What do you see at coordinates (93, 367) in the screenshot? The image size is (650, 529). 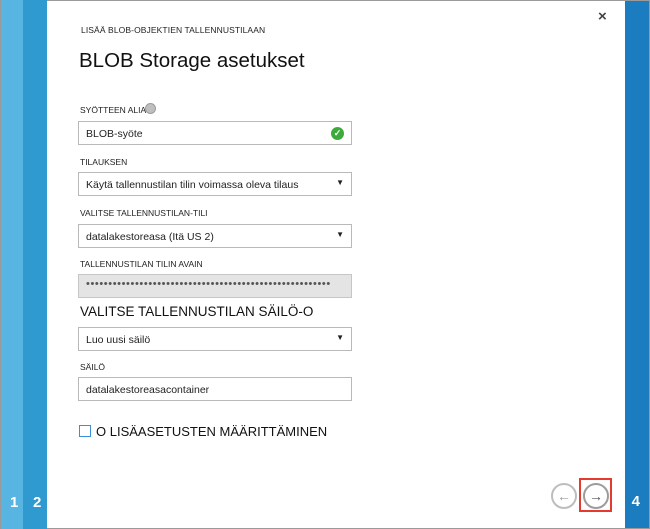 I see `container-label: SÄILÖ` at bounding box center [93, 367].